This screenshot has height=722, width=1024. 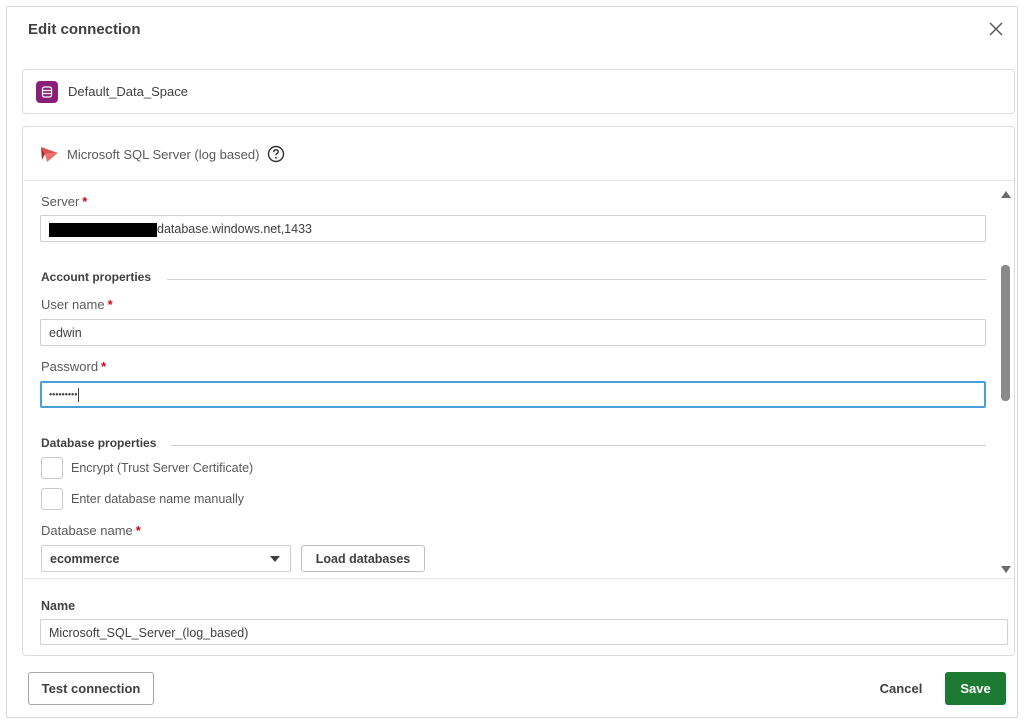 What do you see at coordinates (901, 688) in the screenshot?
I see `cancel-button: Cancel` at bounding box center [901, 688].